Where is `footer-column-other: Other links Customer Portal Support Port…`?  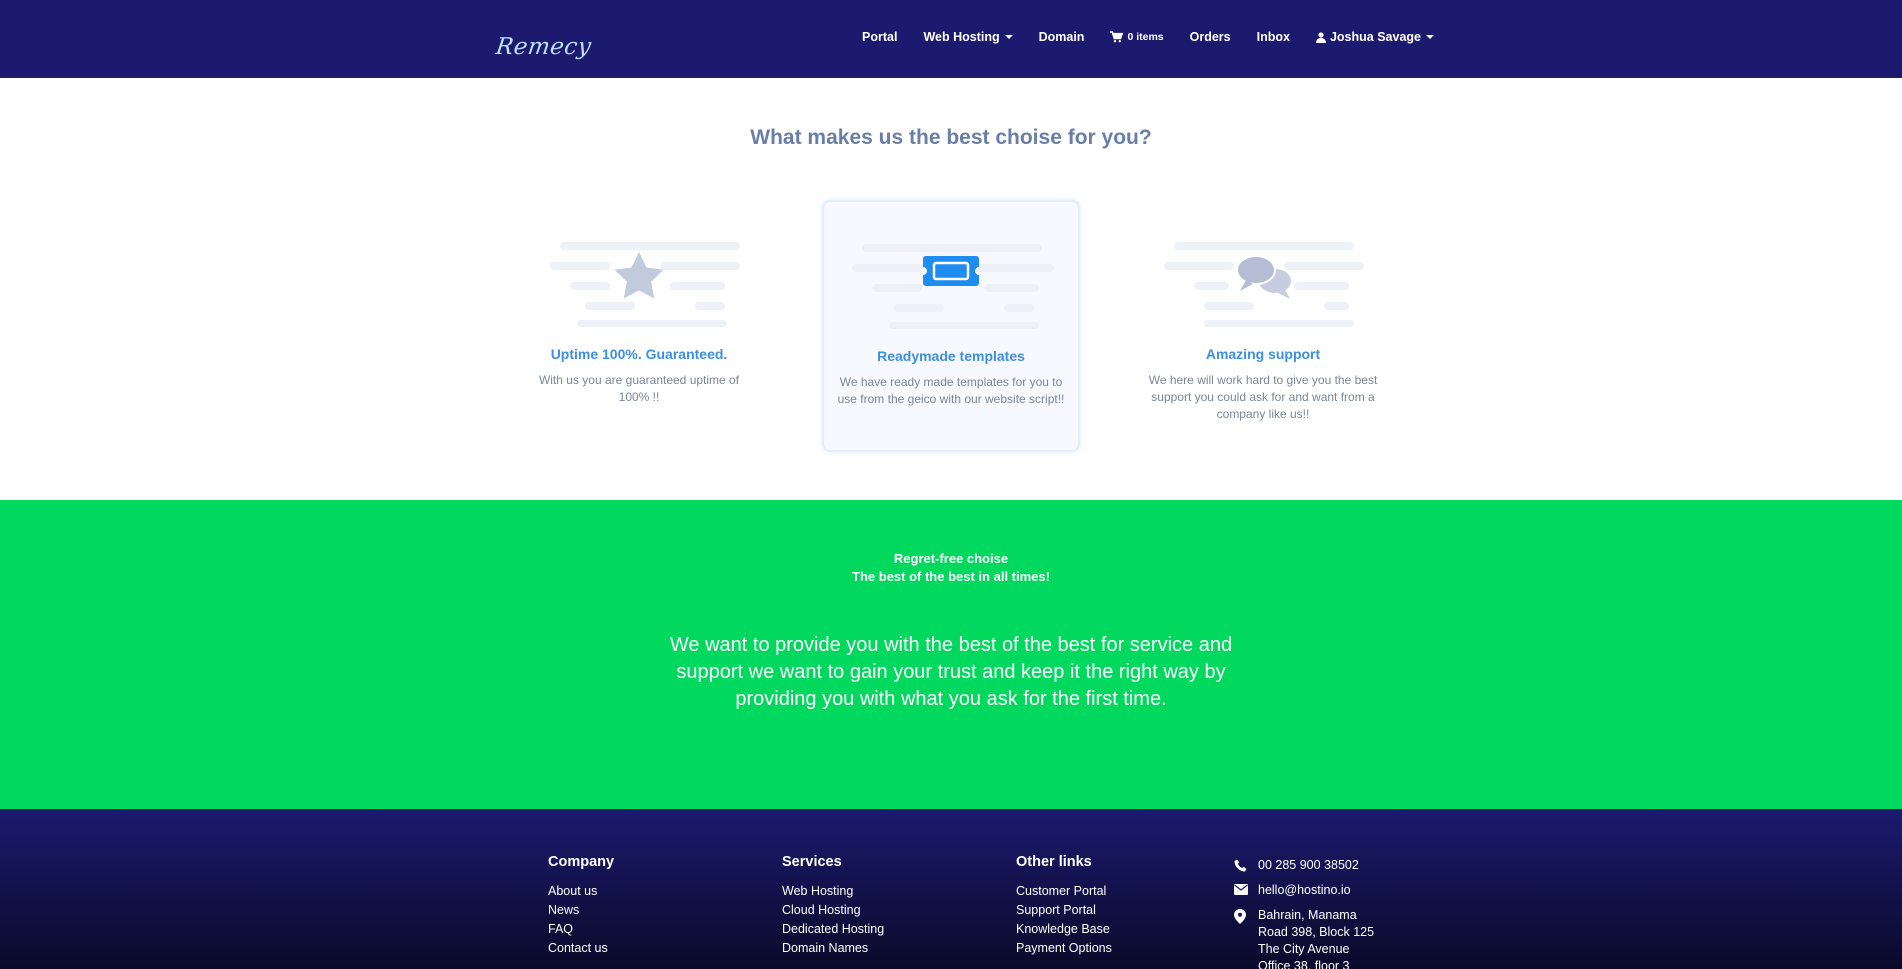
footer-column-other: Other links Customer Portal Support Port… is located at coordinates (1064, 906).